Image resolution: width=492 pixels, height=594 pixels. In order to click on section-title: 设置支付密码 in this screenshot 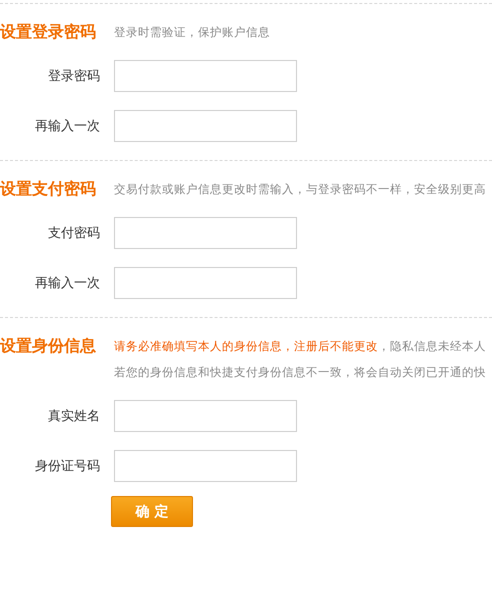, I will do `click(48, 189)`.